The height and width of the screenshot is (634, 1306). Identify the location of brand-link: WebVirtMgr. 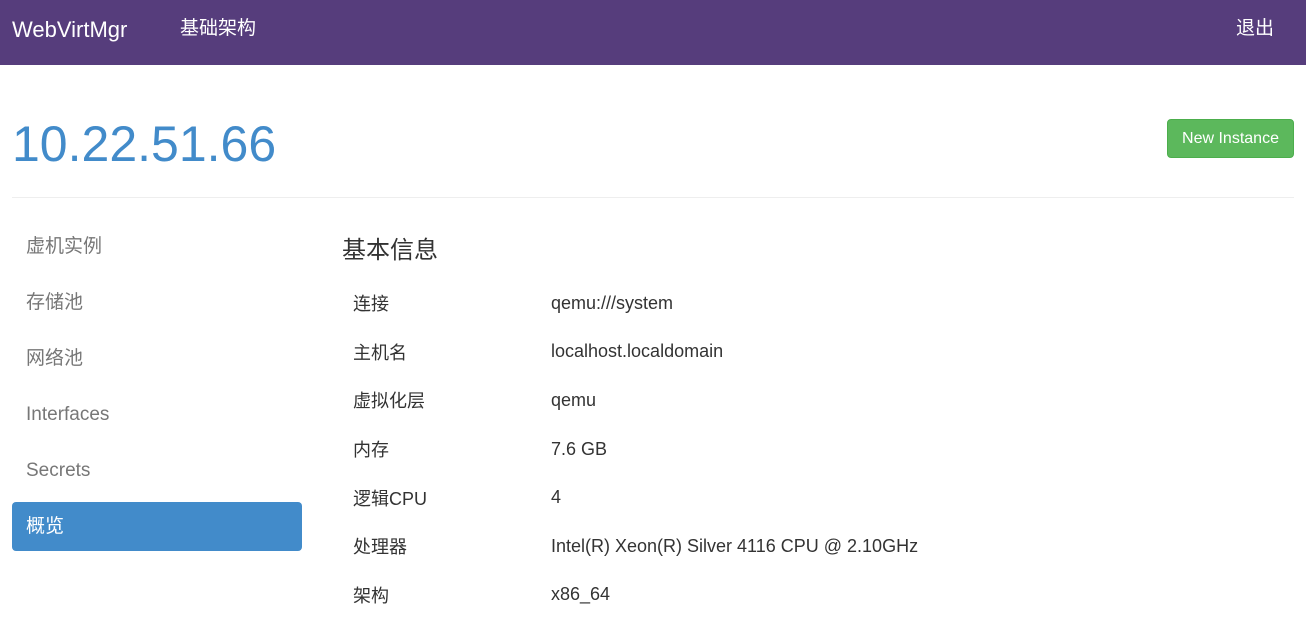
(69, 30).